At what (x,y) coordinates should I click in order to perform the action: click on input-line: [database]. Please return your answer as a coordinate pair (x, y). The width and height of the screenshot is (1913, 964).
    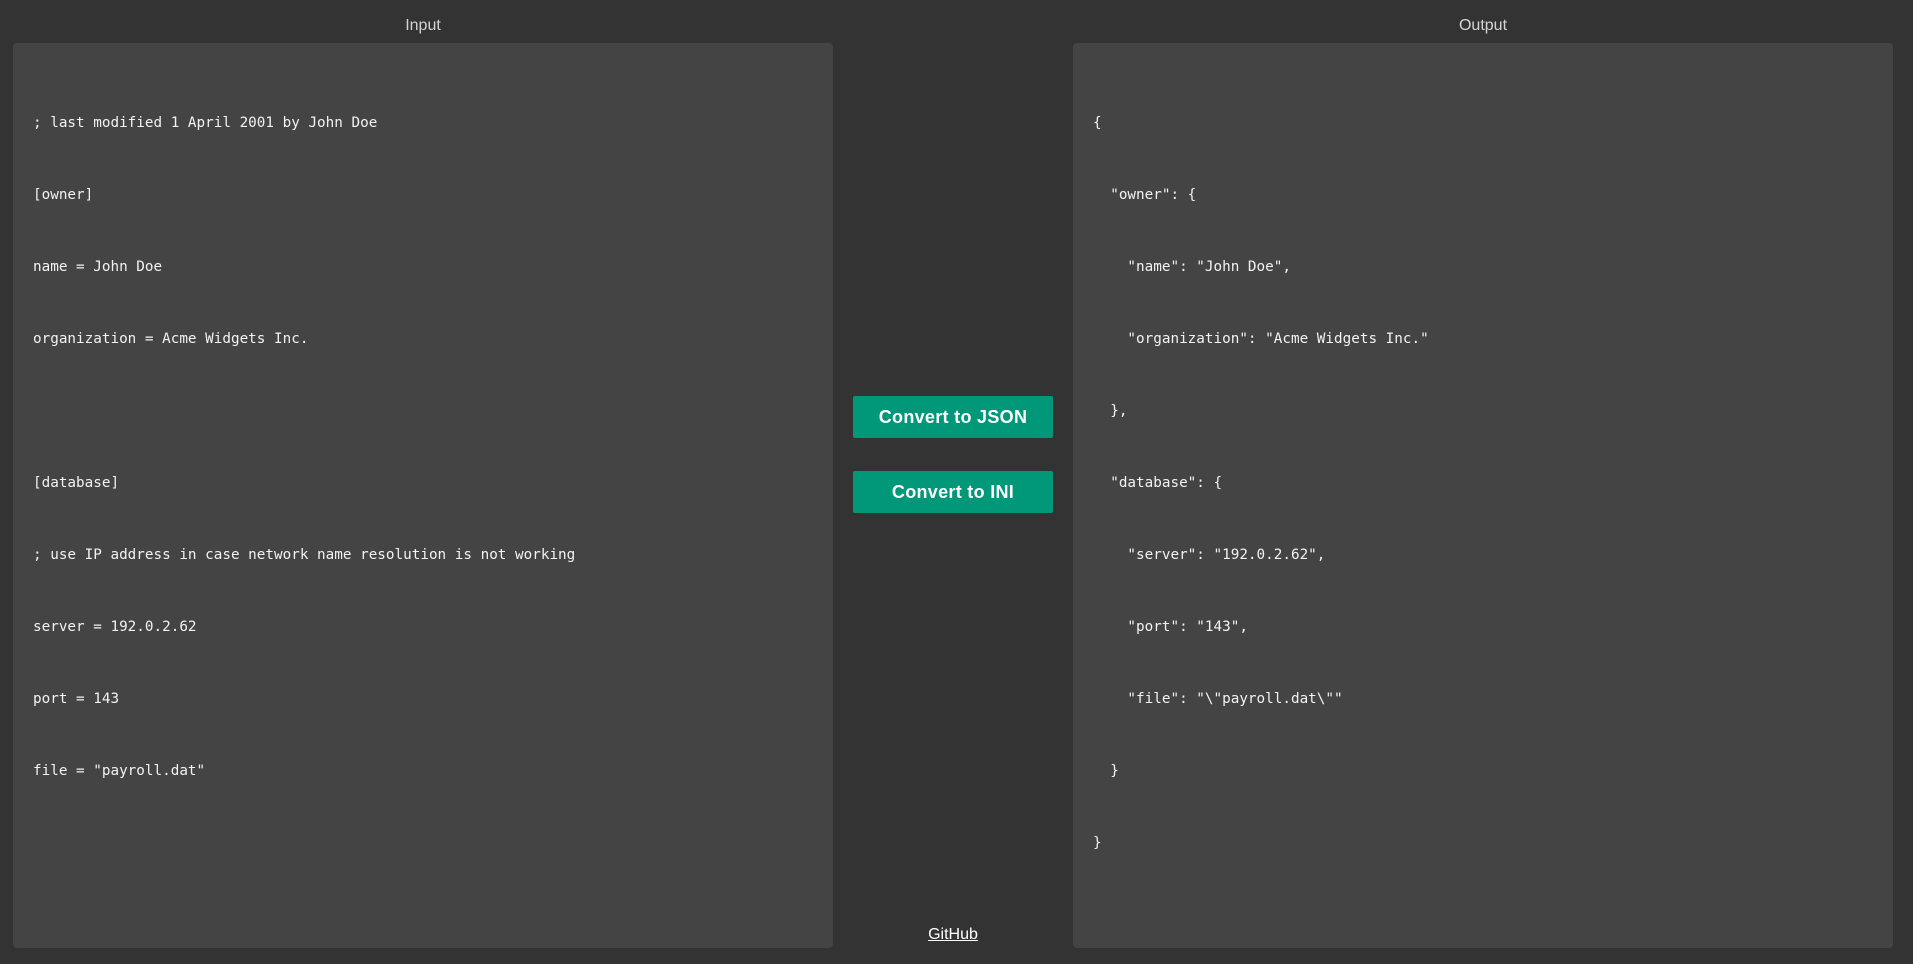
    Looking at the image, I should click on (76, 483).